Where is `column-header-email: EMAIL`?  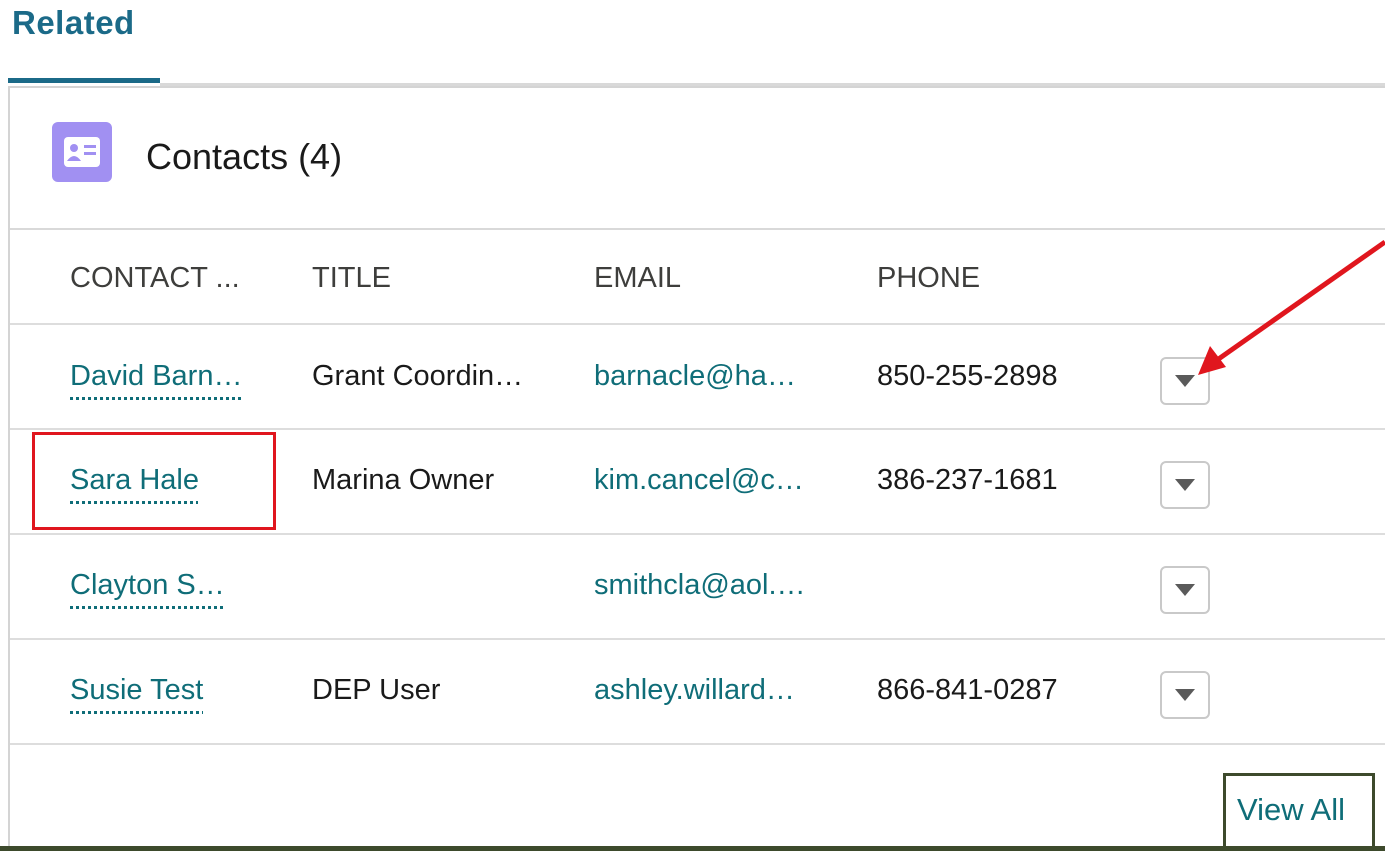
column-header-email: EMAIL is located at coordinates (637, 278).